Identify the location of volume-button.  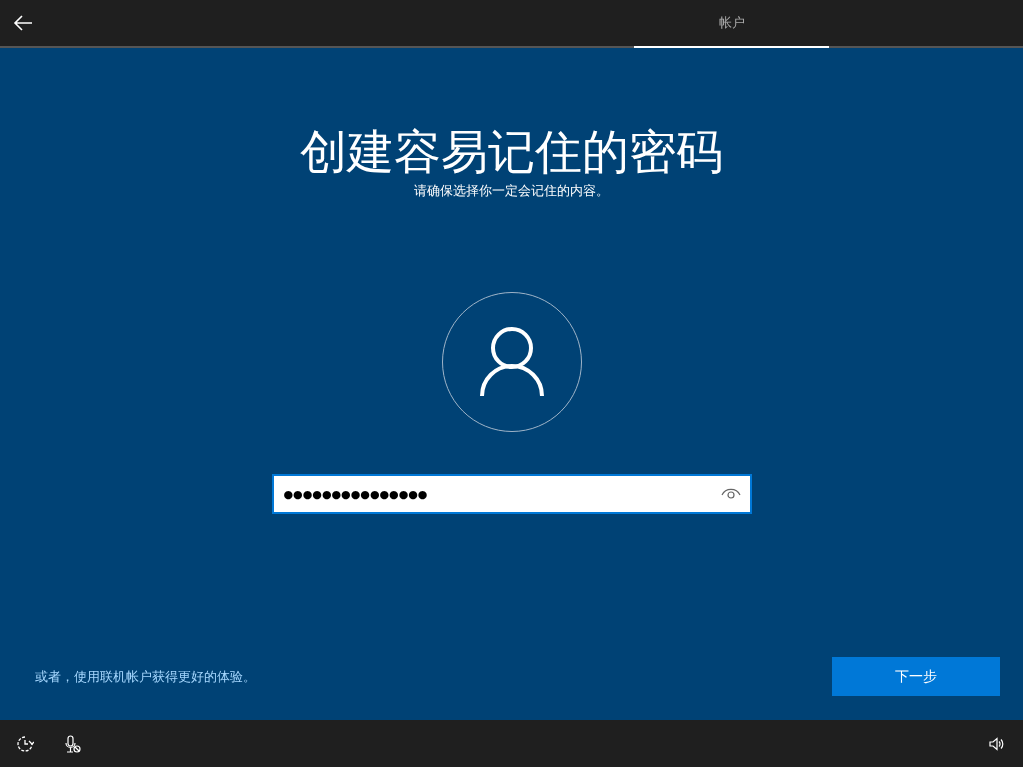
(997, 743).